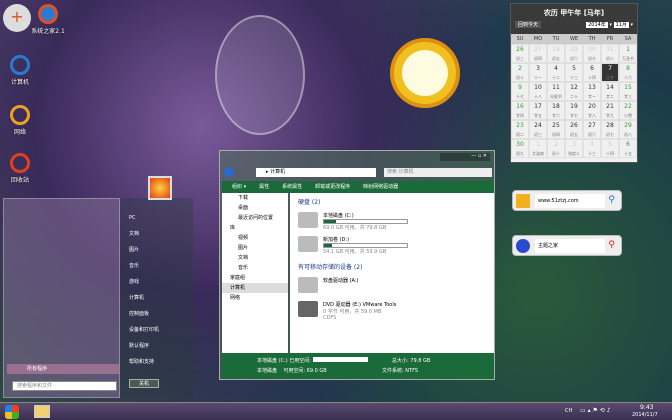  Describe the element at coordinates (556, 53) in the screenshot. I see `calendar-day: 28 初五` at that location.